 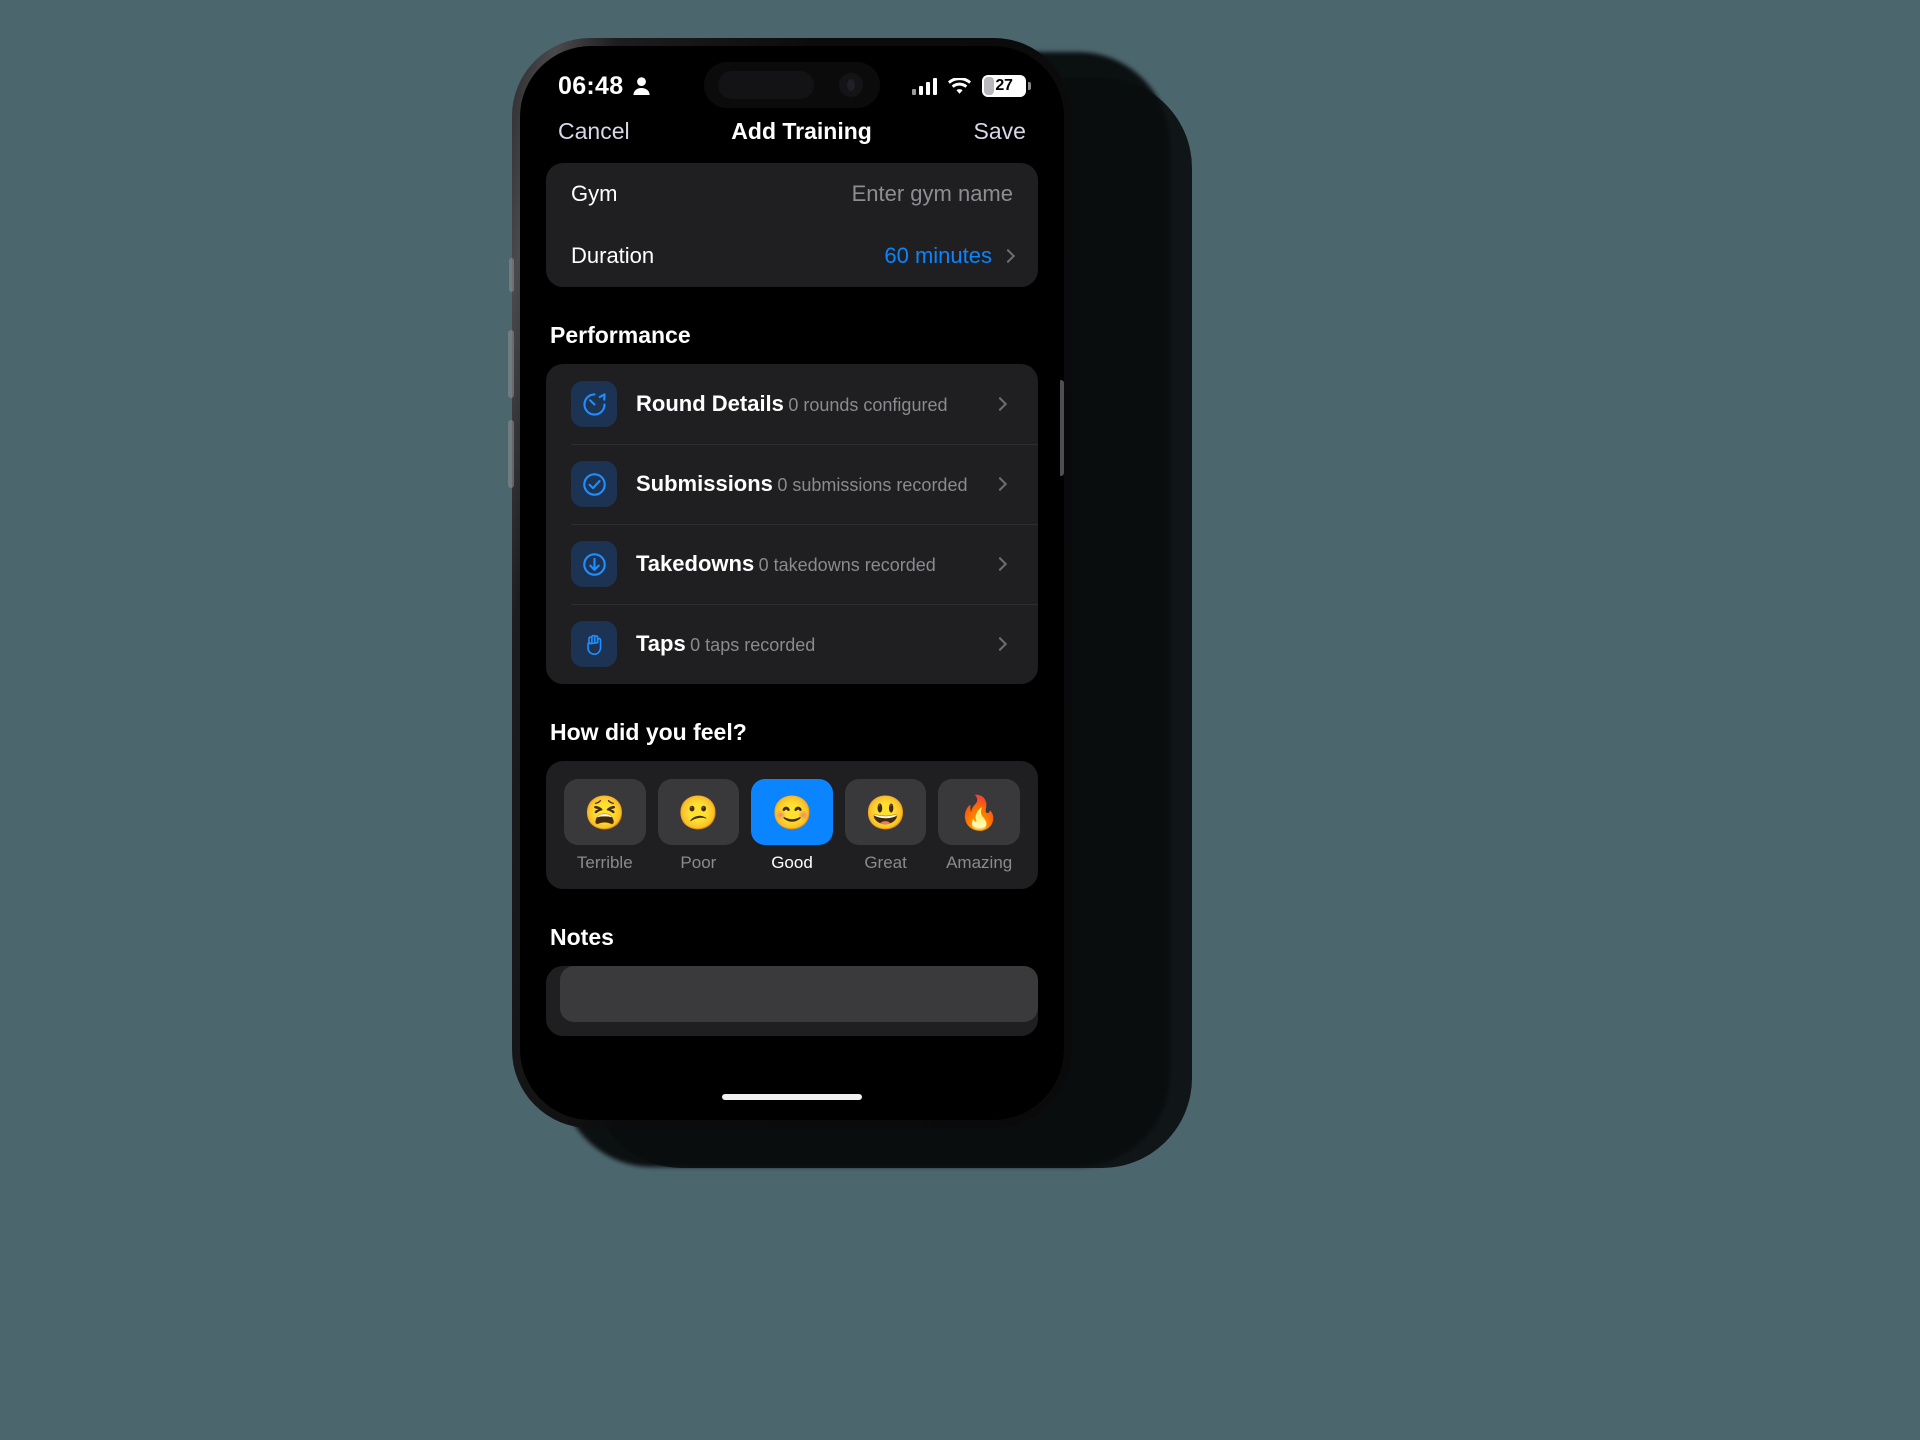 What do you see at coordinates (753, 645) in the screenshot?
I see `performance-row-subtitle: 0 taps recorded` at bounding box center [753, 645].